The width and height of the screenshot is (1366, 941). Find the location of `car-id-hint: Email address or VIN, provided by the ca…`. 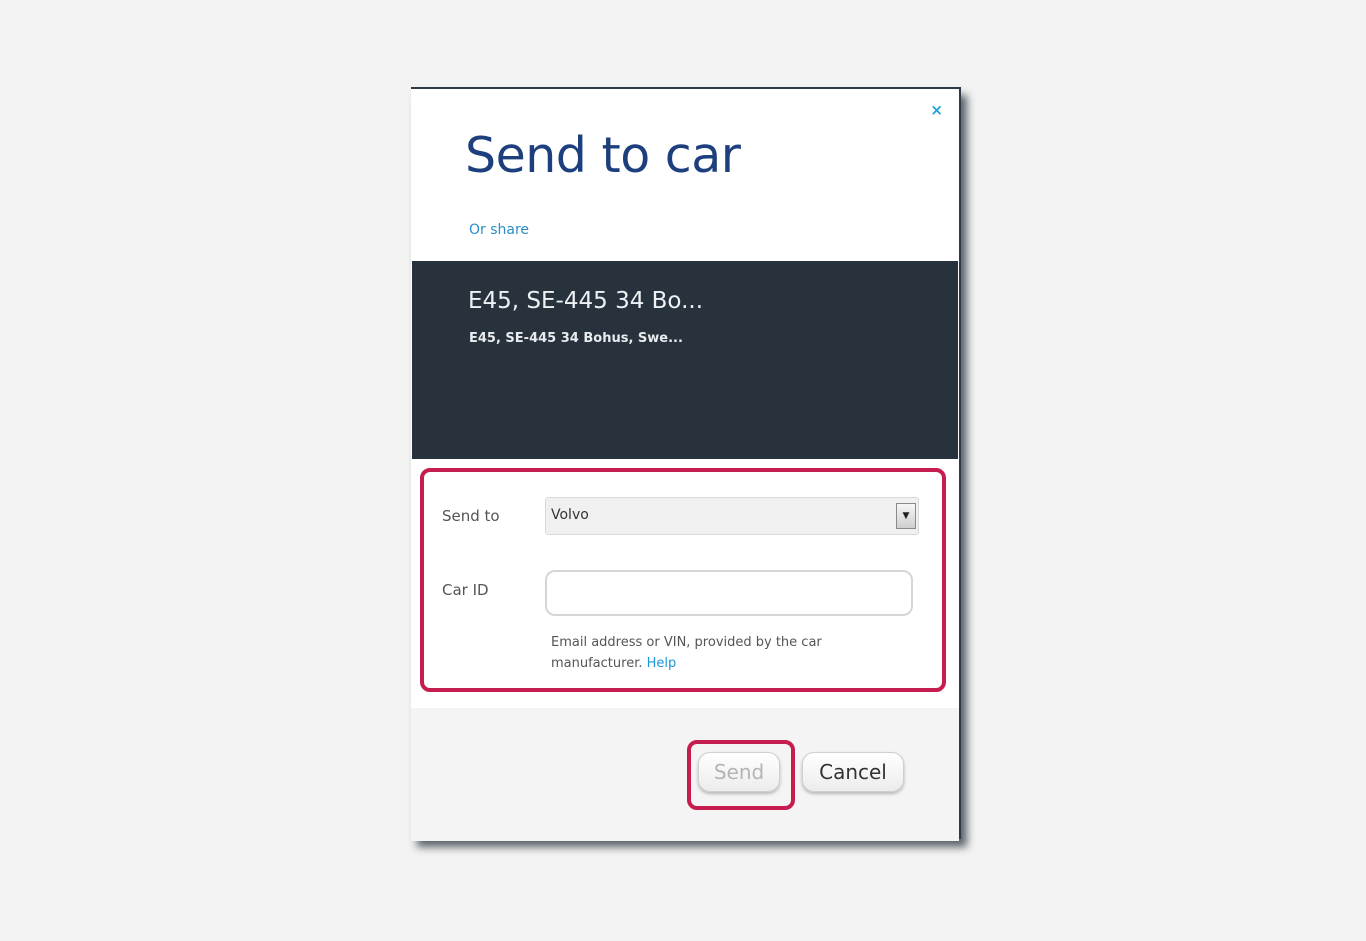

car-id-hint: Email address or VIN, provided by the ca… is located at coordinates (721, 653).